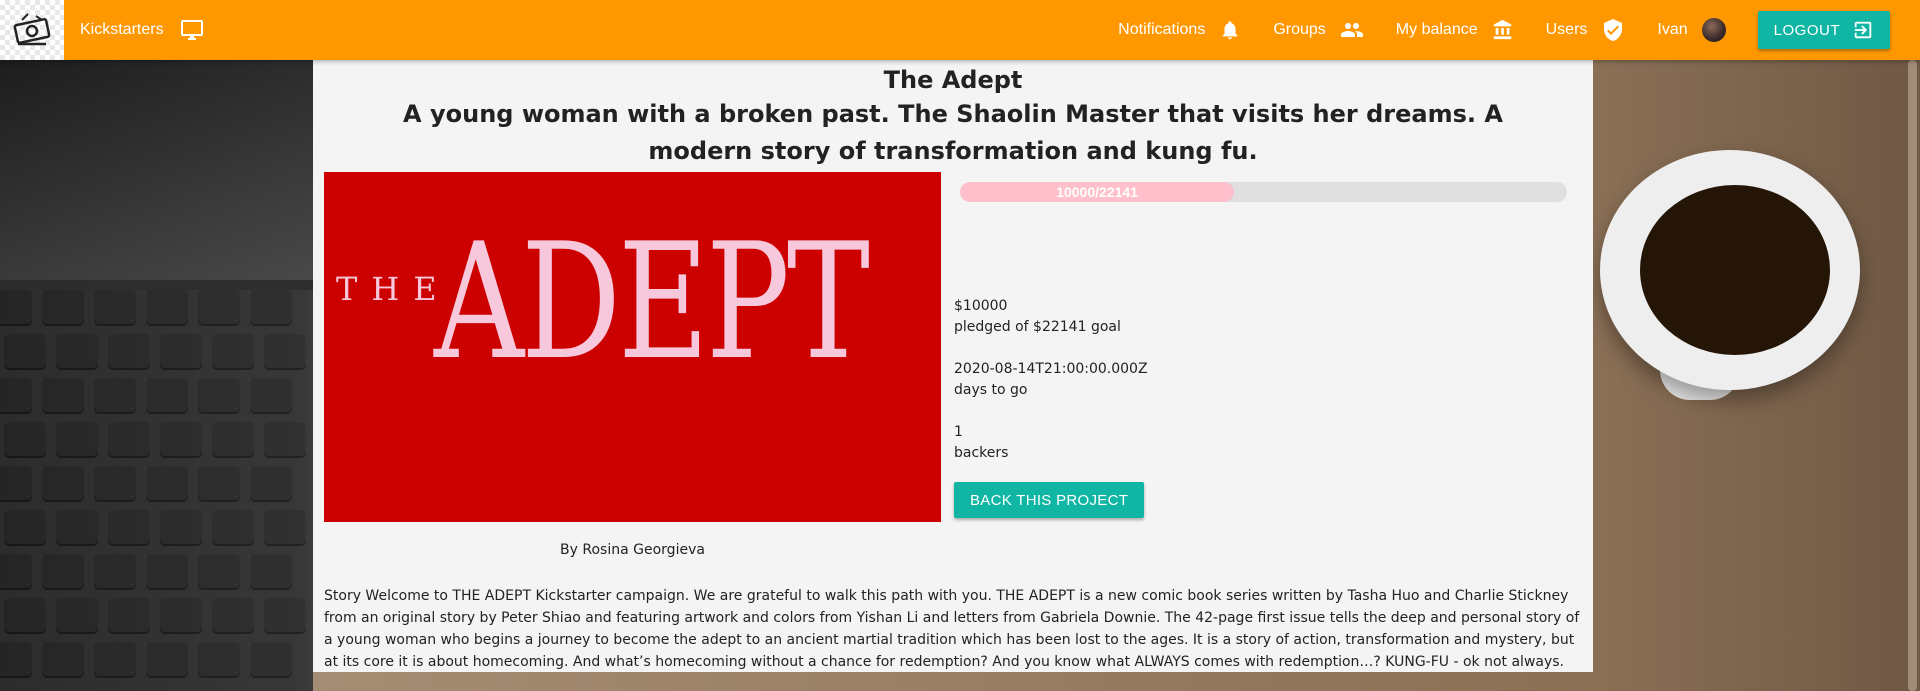 The height and width of the screenshot is (691, 1920). I want to click on background-laptop-keyboard, so click(156, 485).